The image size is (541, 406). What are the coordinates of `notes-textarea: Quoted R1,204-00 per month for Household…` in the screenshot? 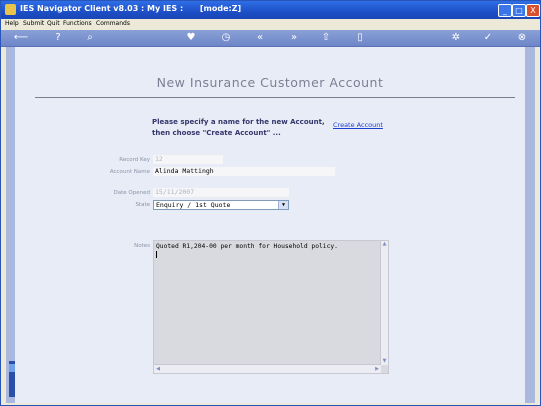 It's located at (271, 307).